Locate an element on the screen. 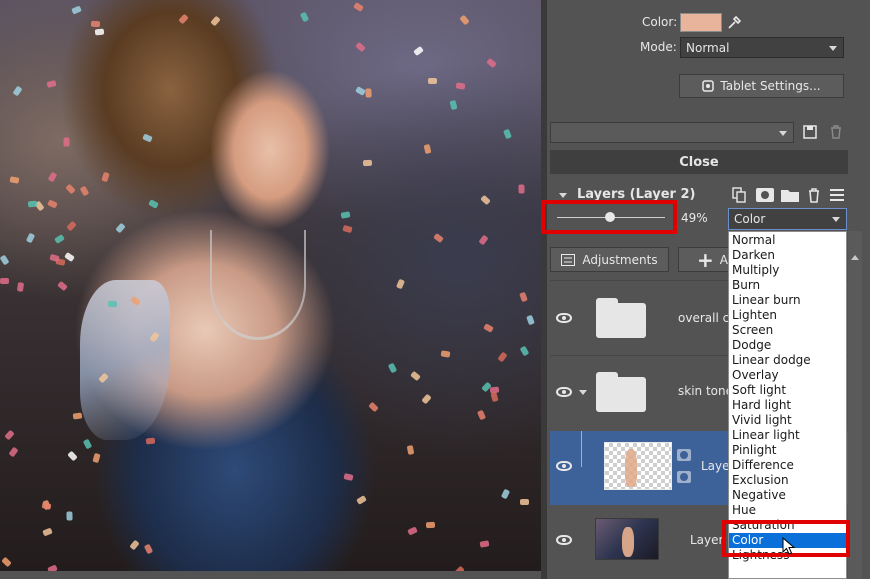  menu-icon is located at coordinates (837, 195).